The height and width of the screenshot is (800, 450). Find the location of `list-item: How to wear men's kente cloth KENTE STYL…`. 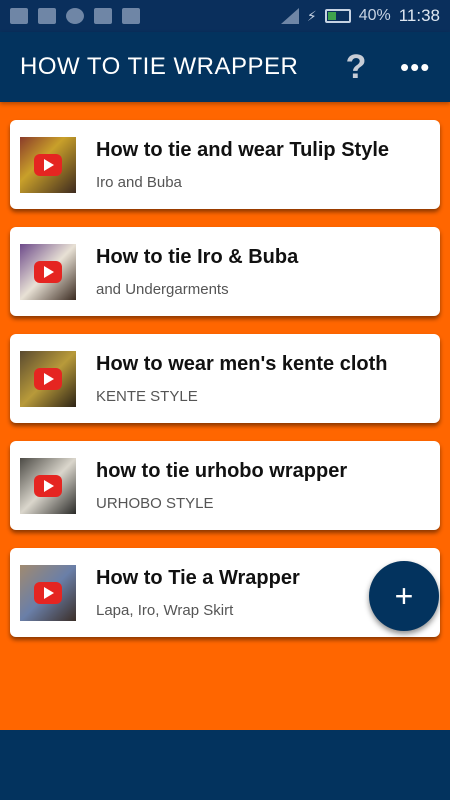

list-item: How to wear men's kente cloth KENTE STYL… is located at coordinates (225, 378).